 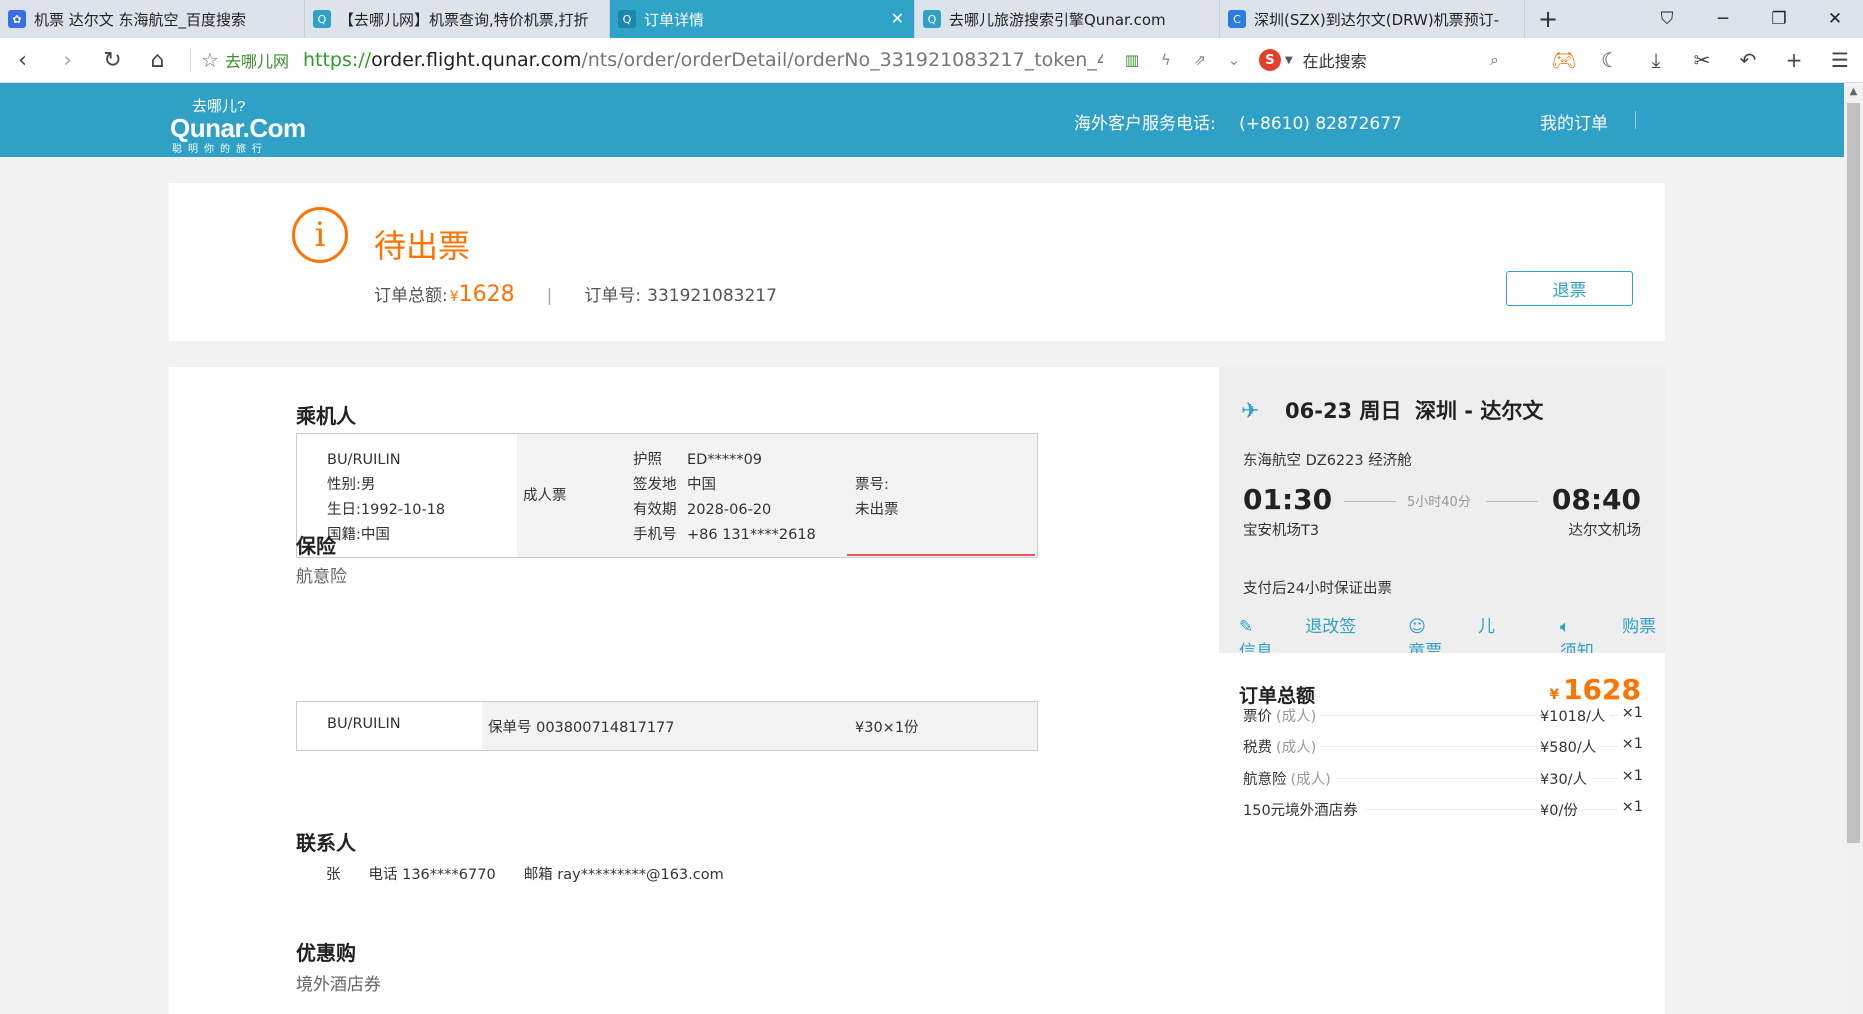 What do you see at coordinates (1289, 60) in the screenshot?
I see `chevron-down-icon: ▼` at bounding box center [1289, 60].